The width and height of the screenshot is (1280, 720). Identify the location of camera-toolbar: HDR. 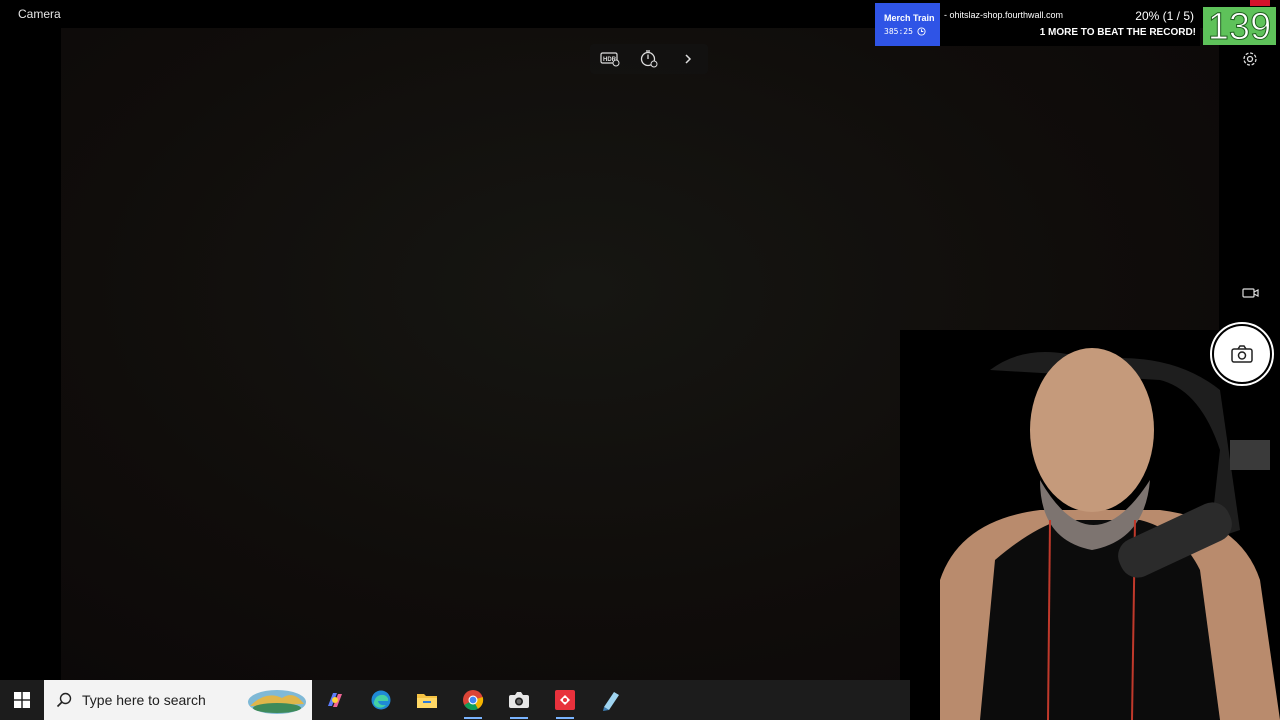
(649, 59).